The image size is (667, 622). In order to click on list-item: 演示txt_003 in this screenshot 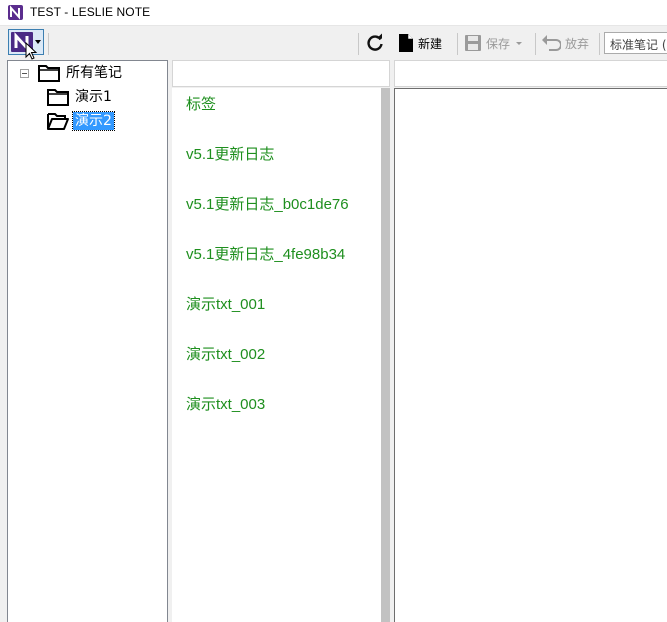, I will do `click(225, 403)`.